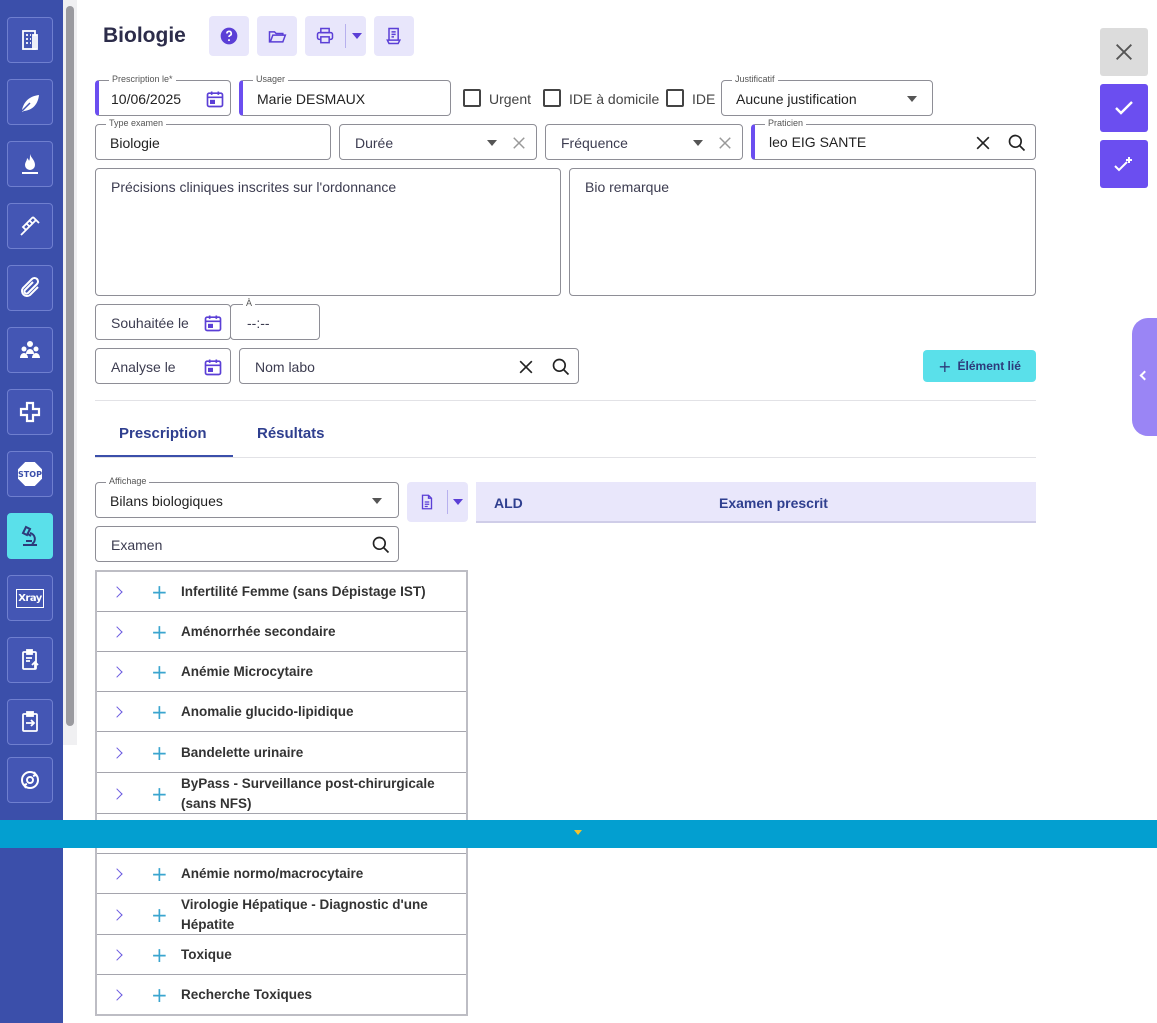 This screenshot has height=1023, width=1157. I want to click on justificatif-select: Justificatif Aucune justification, so click(827, 95).